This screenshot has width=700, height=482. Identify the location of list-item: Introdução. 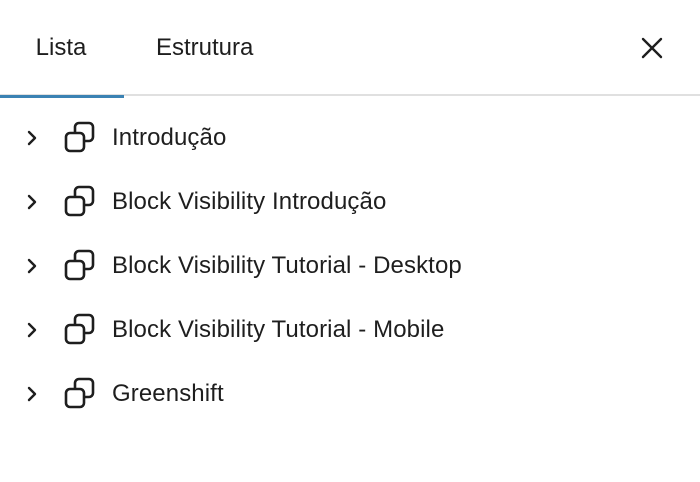
(350, 138).